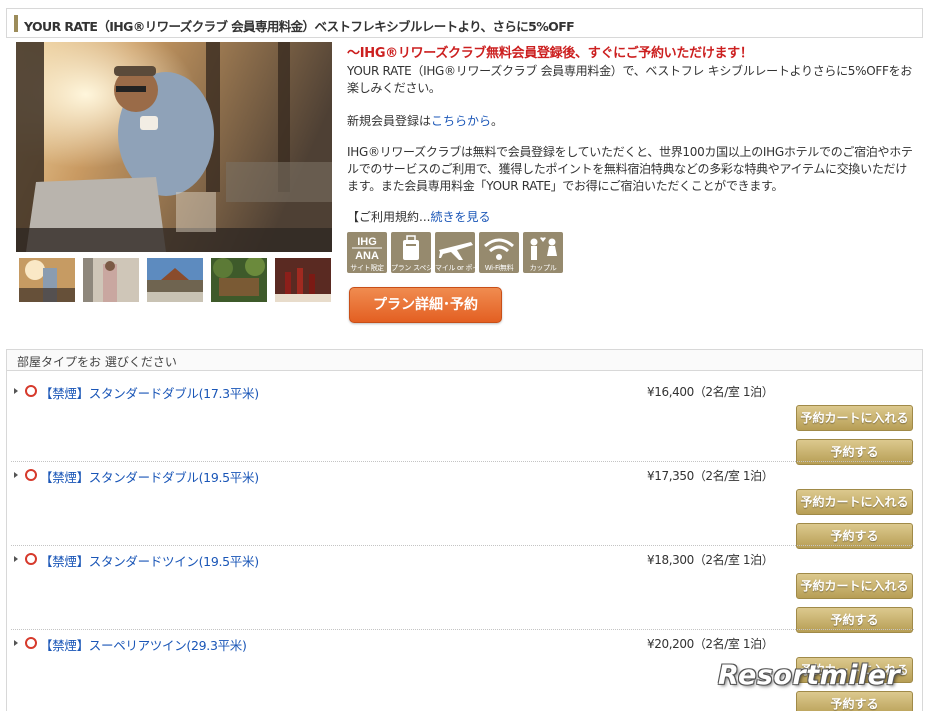 The image size is (935, 711). Describe the element at coordinates (460, 217) in the screenshot. I see `terms-read-more-link: 続きを見る` at that location.